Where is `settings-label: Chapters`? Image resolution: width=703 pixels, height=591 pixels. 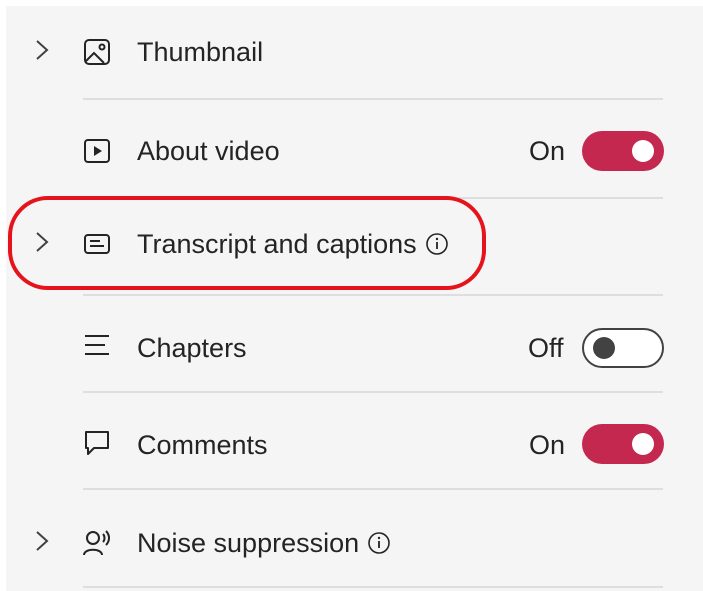
settings-label: Chapters is located at coordinates (192, 348).